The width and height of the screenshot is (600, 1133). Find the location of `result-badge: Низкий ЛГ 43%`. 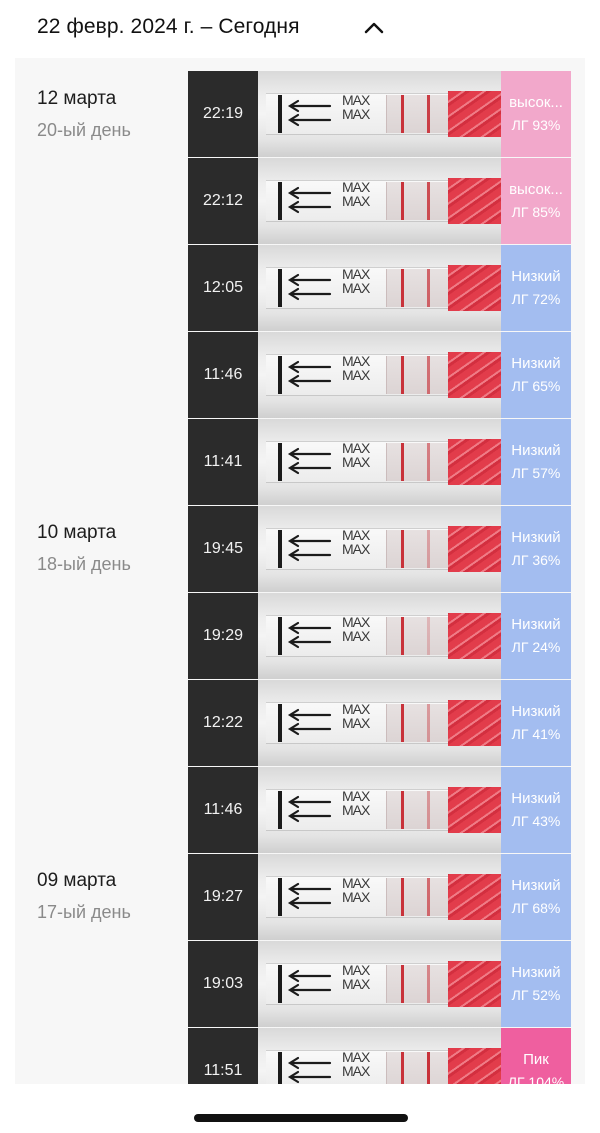

result-badge: Низкий ЛГ 43% is located at coordinates (536, 810).